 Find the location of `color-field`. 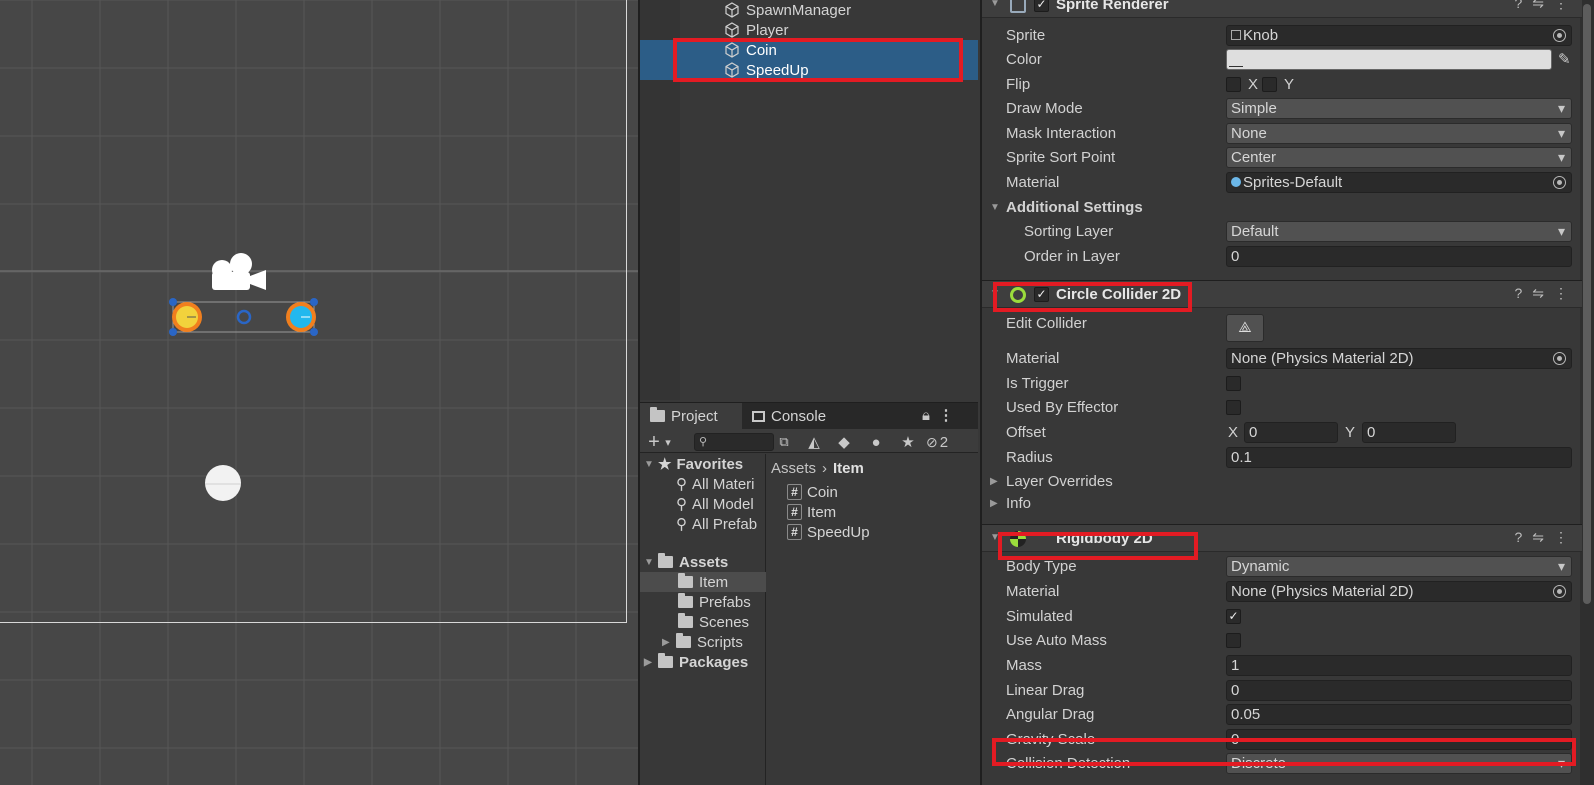

color-field is located at coordinates (1389, 59).